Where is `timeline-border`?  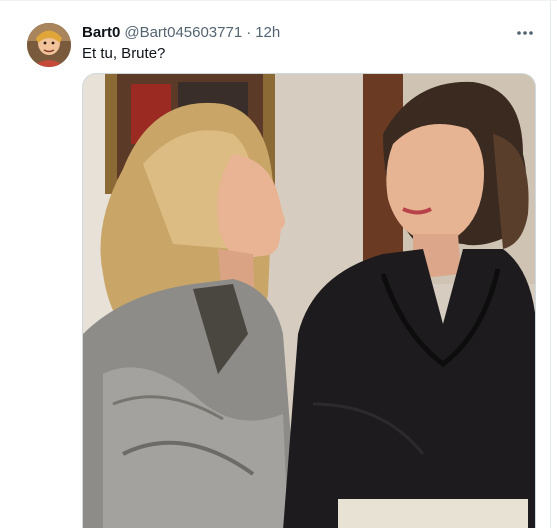 timeline-border is located at coordinates (550, 264).